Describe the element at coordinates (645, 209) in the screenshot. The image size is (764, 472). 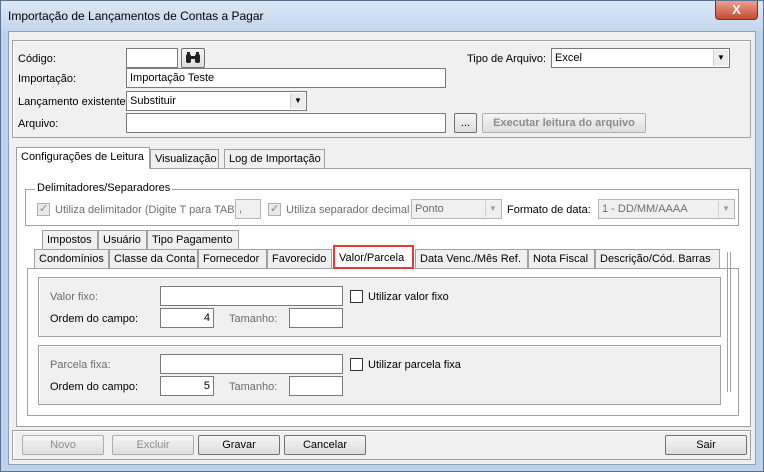
I see `formato-data-value: 1 - DD/MM/AAAA` at that location.